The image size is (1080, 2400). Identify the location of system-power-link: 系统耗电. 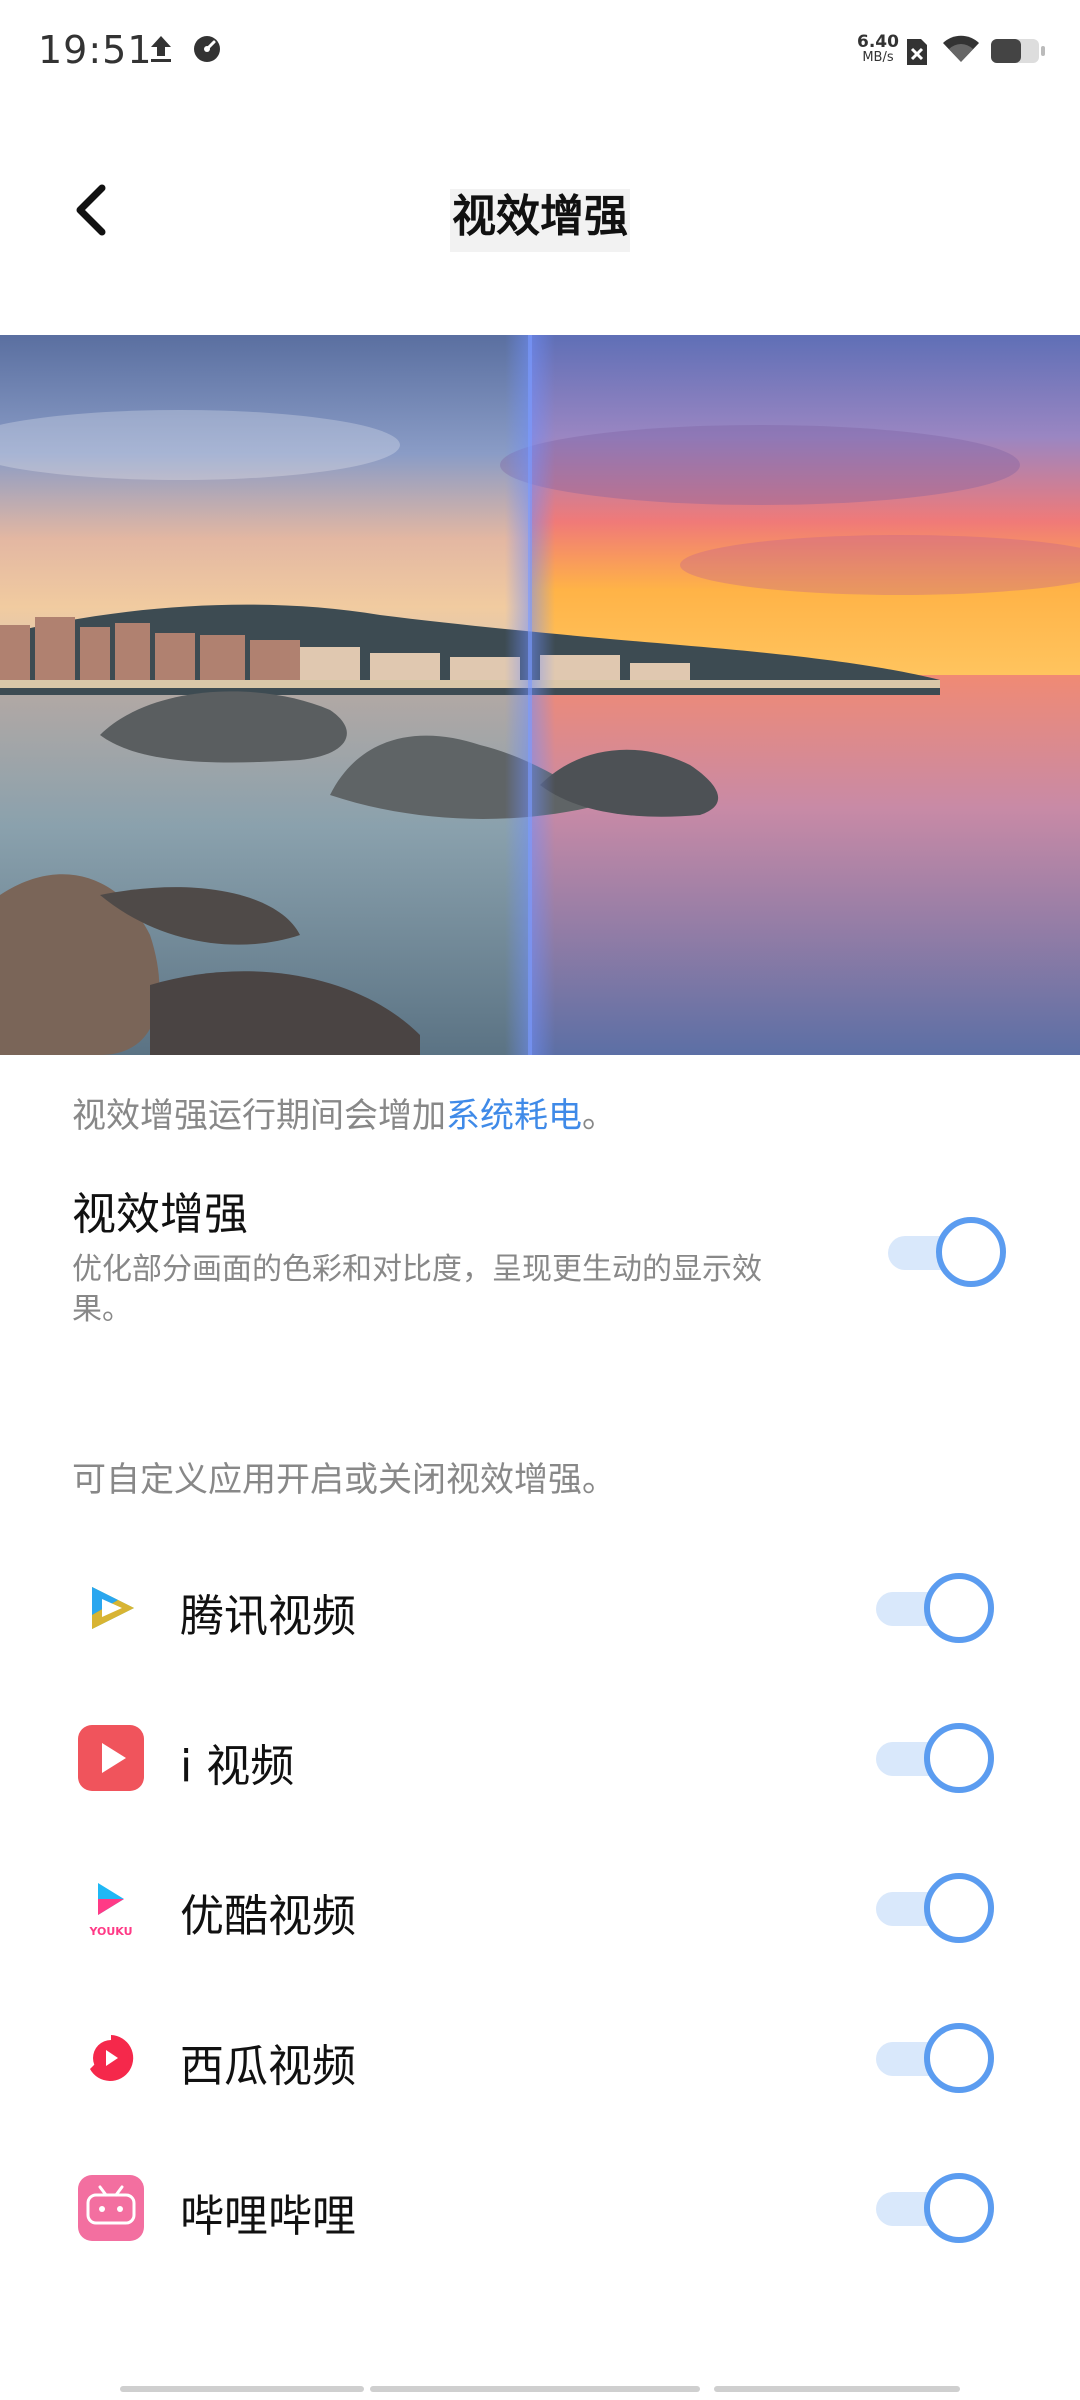
(514, 1116).